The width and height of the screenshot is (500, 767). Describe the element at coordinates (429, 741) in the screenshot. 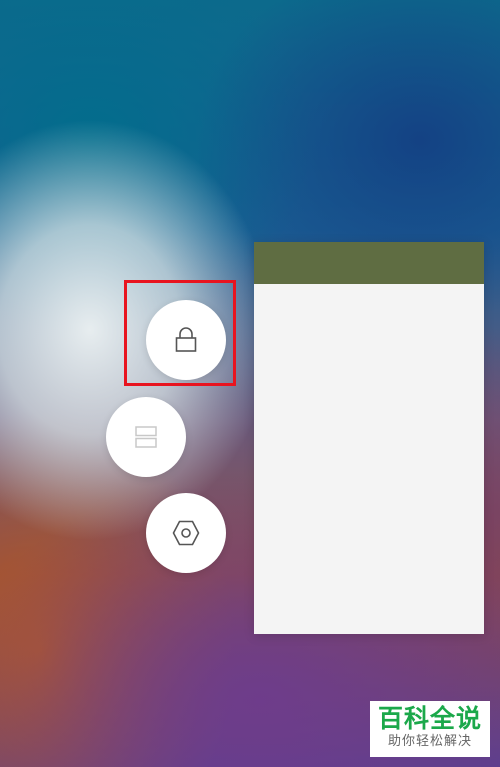

I see `watermark-subtitle: 助你轻松解决` at that location.